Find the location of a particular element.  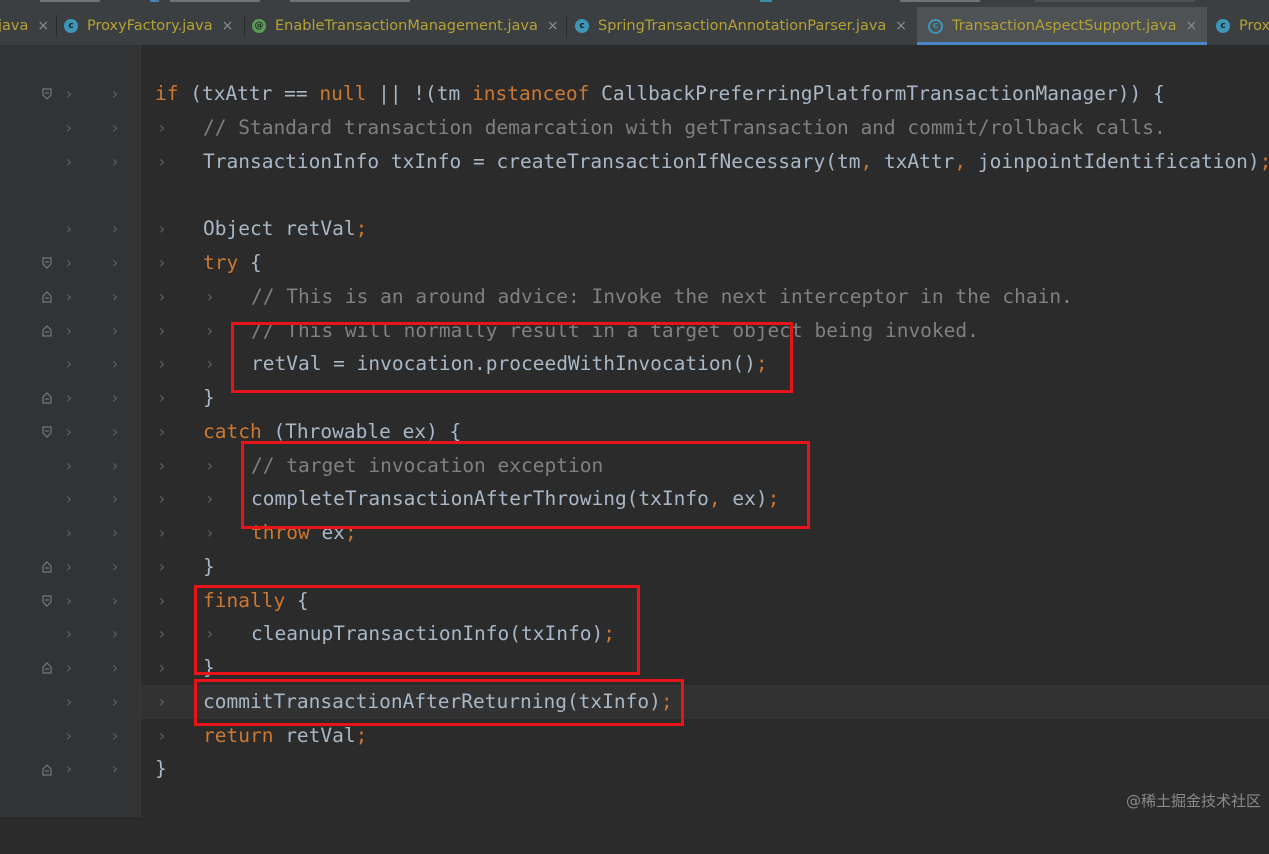

watermark: @稀土掘金技术社区 is located at coordinates (1193, 801).